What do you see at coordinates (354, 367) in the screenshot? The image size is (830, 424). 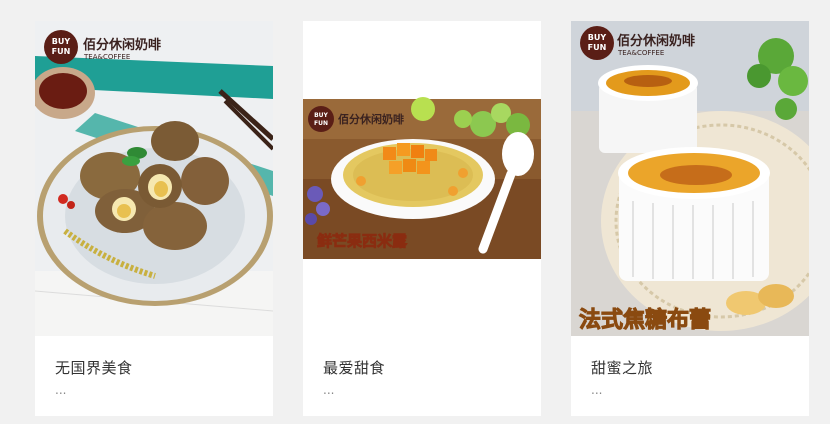 I see `card-title: 最爱甜食` at bounding box center [354, 367].